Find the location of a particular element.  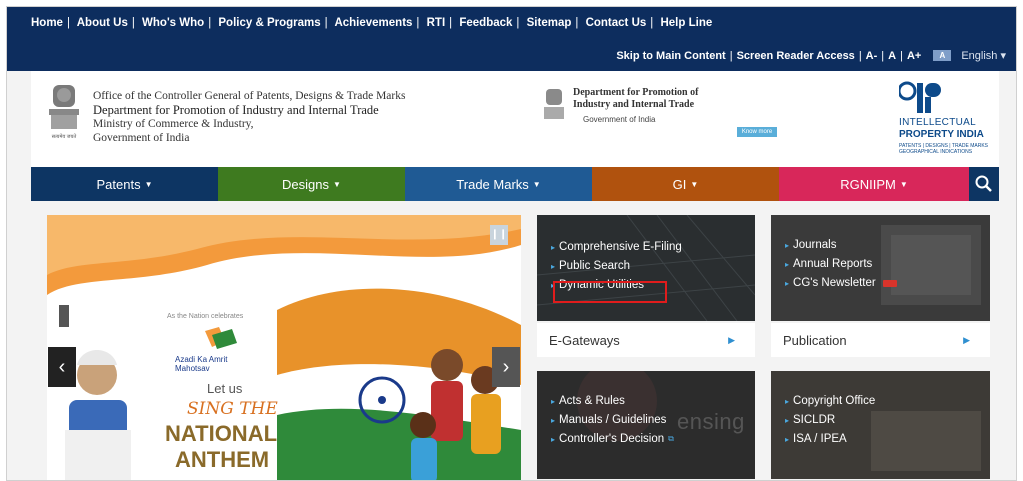

external-link-icon: ⧉ is located at coordinates (671, 438).